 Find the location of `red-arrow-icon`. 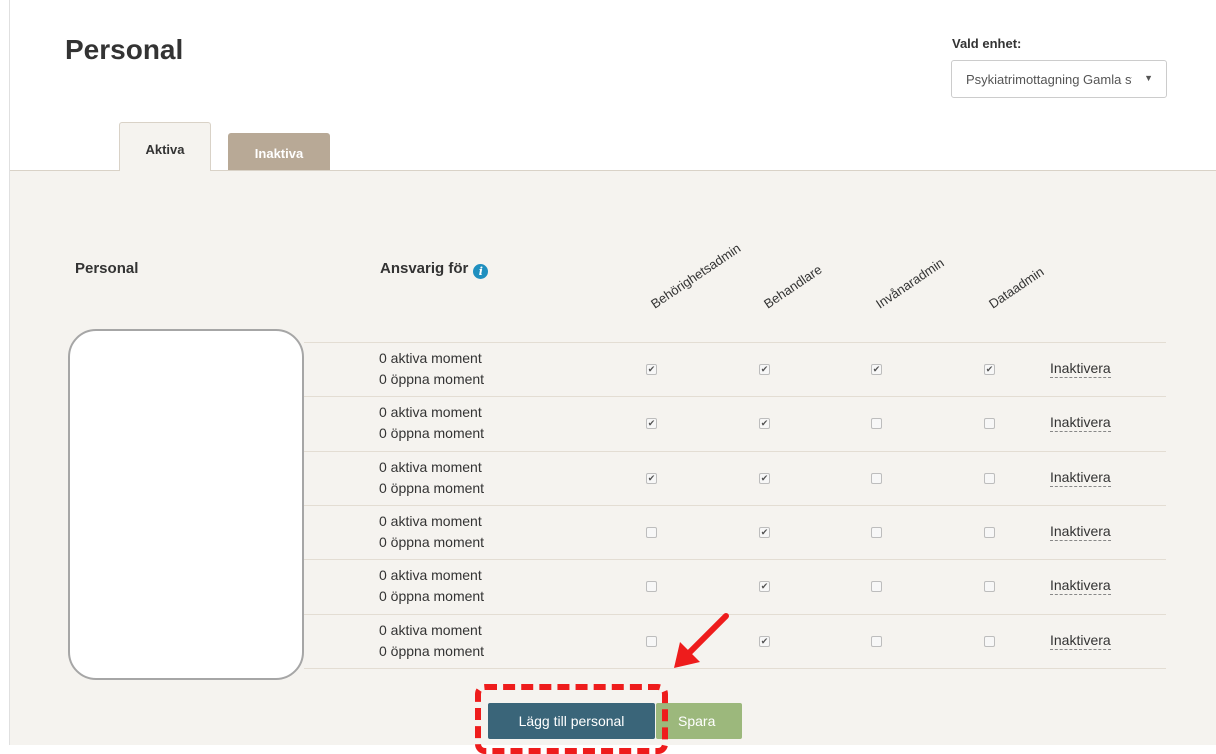

red-arrow-icon is located at coordinates (701, 640).